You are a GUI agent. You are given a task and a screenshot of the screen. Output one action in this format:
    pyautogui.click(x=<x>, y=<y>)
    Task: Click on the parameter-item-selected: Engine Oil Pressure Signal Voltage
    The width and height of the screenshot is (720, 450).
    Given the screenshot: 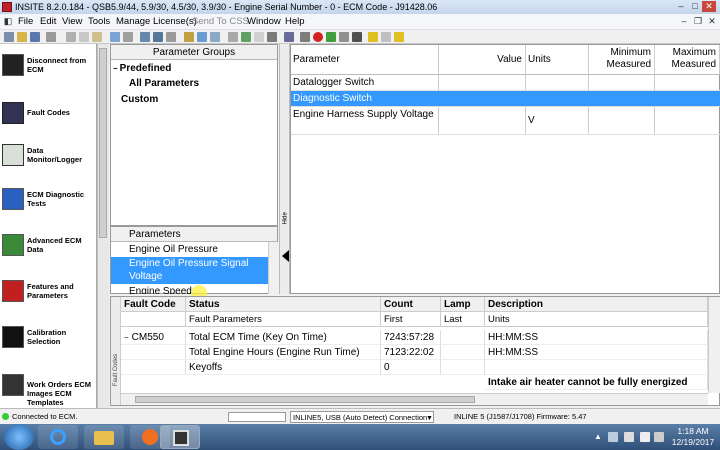 What is the action you would take?
    pyautogui.click(x=189, y=270)
    